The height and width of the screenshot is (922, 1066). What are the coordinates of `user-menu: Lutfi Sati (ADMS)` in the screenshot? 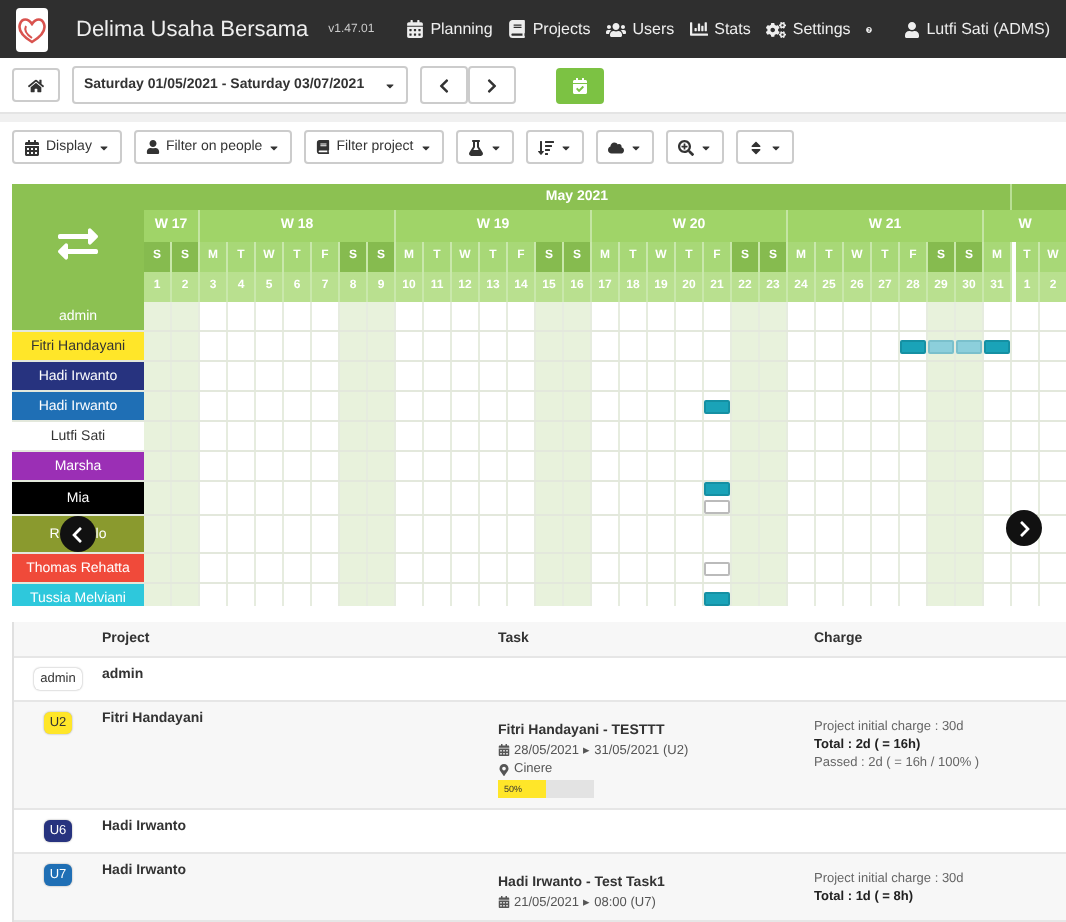 It's located at (977, 29).